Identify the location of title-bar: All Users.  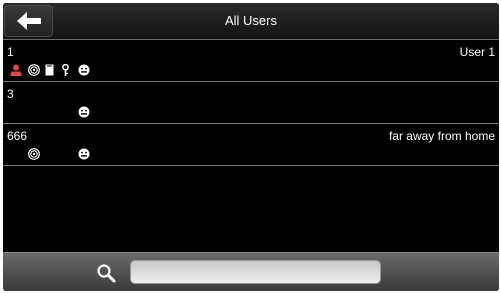
(251, 21).